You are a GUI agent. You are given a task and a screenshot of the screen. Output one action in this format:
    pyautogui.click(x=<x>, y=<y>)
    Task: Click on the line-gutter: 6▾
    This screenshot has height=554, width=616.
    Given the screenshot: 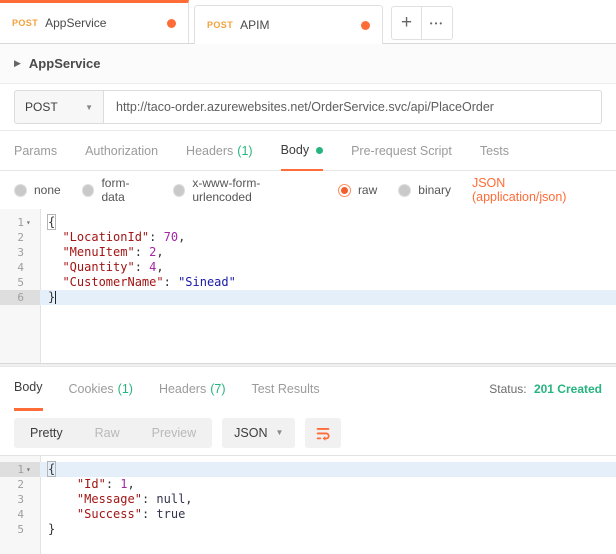 What is the action you would take?
    pyautogui.click(x=20, y=297)
    